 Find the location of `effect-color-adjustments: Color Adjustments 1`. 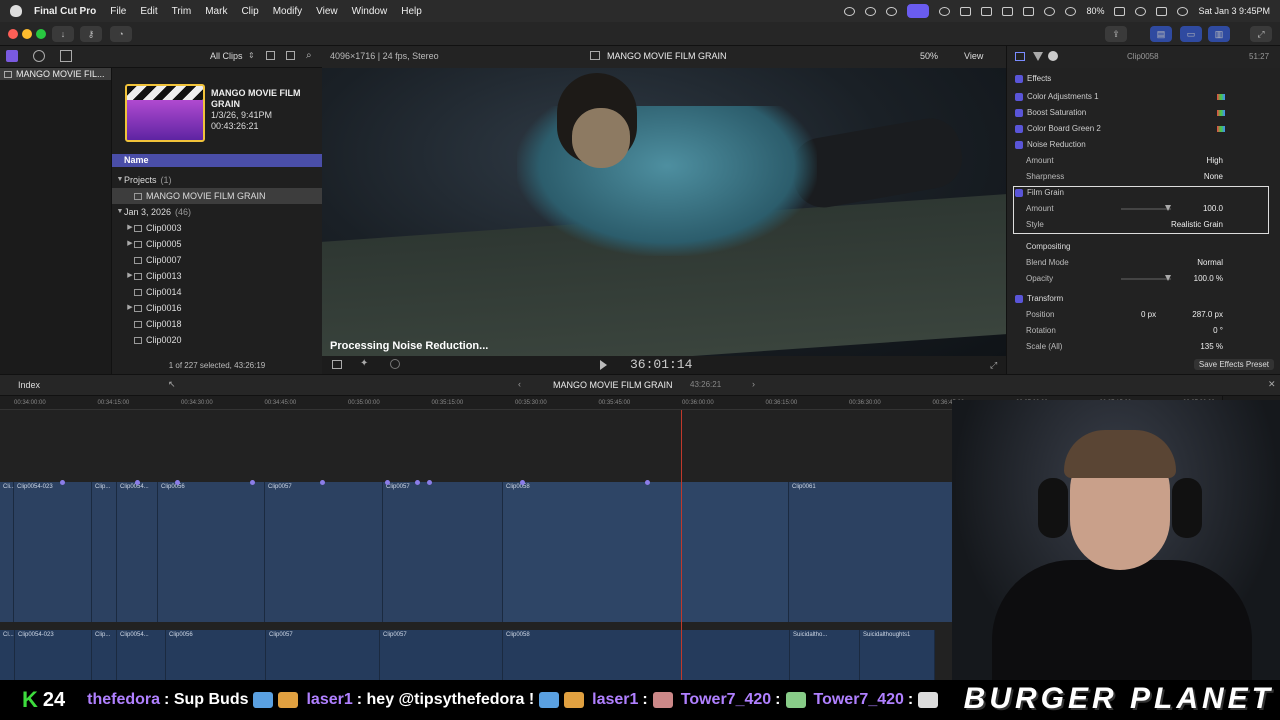

effect-color-adjustments: Color Adjustments 1 is located at coordinates (1143, 97).